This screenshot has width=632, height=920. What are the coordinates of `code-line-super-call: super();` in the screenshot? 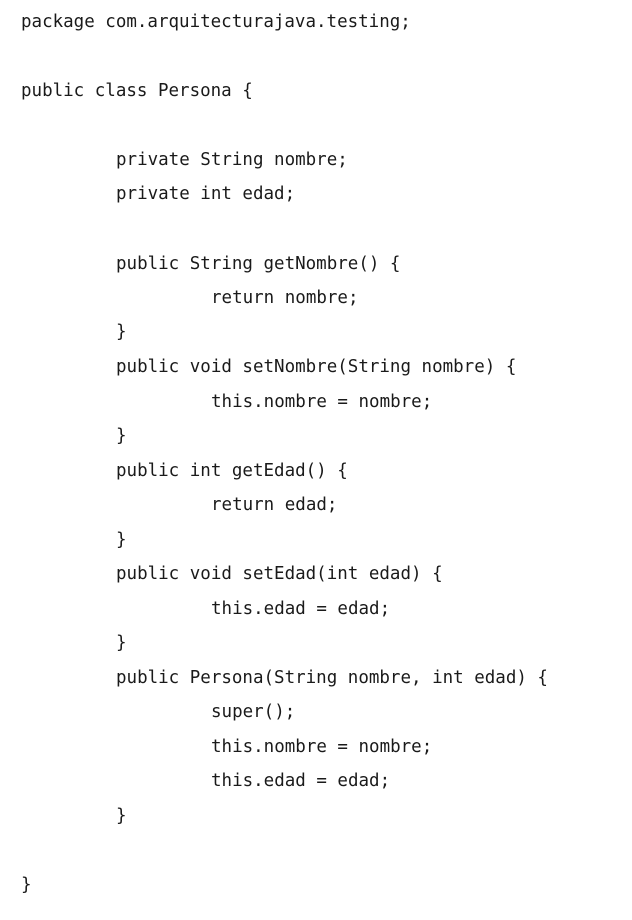 It's located at (253, 712).